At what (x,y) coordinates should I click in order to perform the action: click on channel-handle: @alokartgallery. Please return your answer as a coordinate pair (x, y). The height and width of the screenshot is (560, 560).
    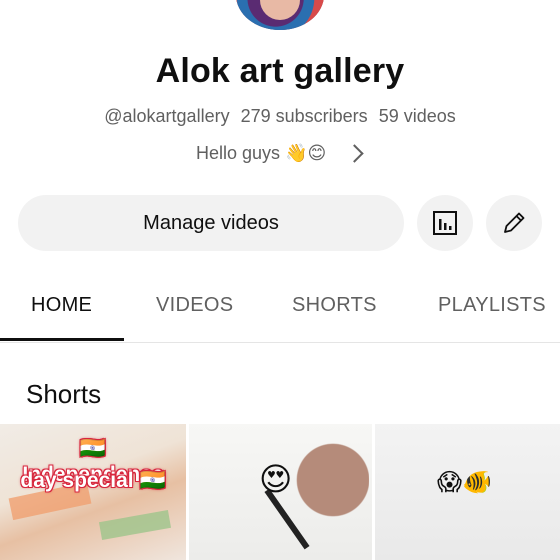
    Looking at the image, I should click on (167, 116).